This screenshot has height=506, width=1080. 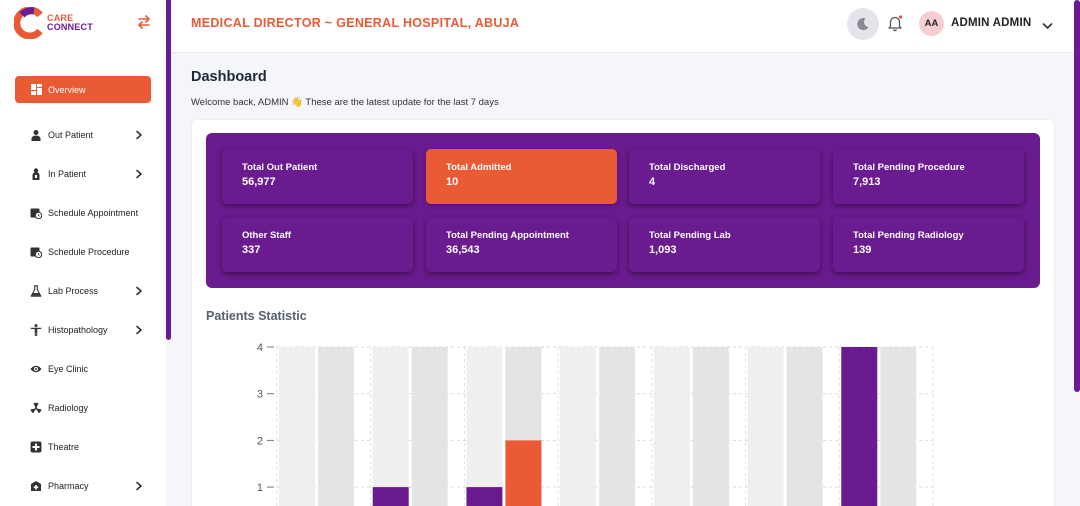 I want to click on sidebar-item-label: Eye Clinic, so click(x=68, y=368).